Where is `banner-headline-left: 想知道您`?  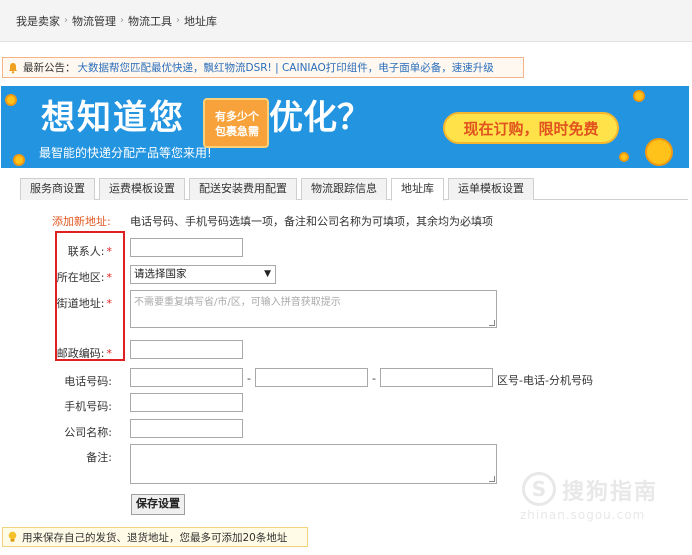 banner-headline-left: 想知道您 is located at coordinates (113, 118).